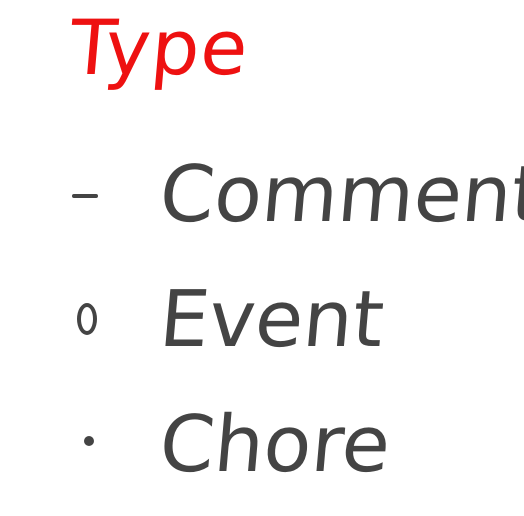  I want to click on dash-shape, so click(85, 196).